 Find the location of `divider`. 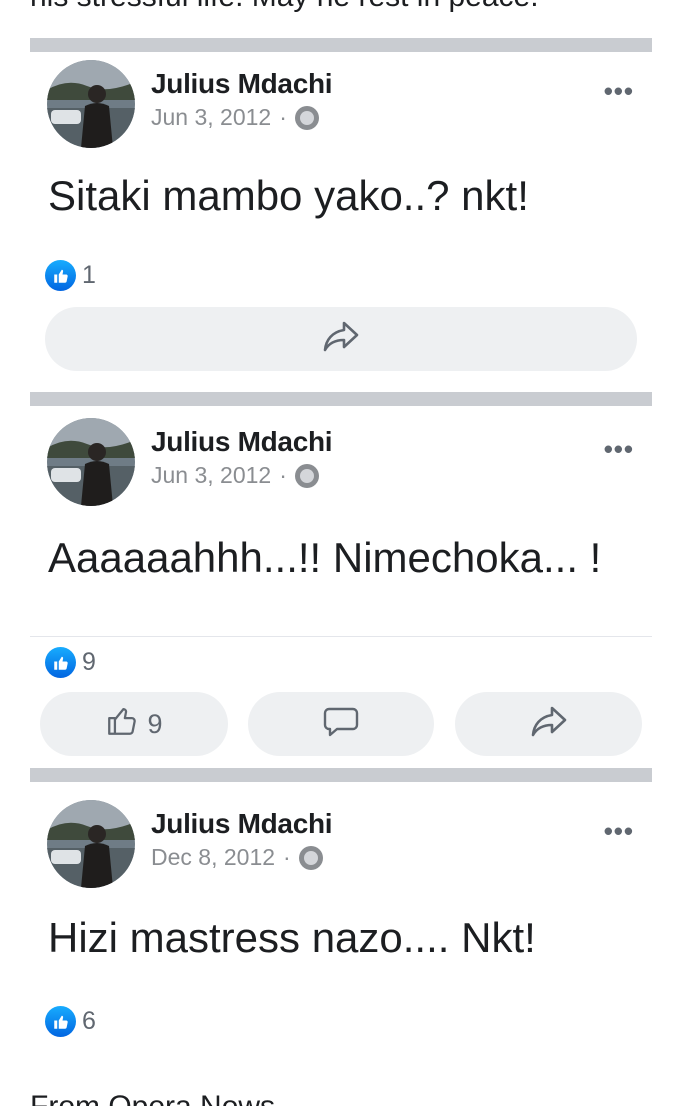

divider is located at coordinates (341, 636).